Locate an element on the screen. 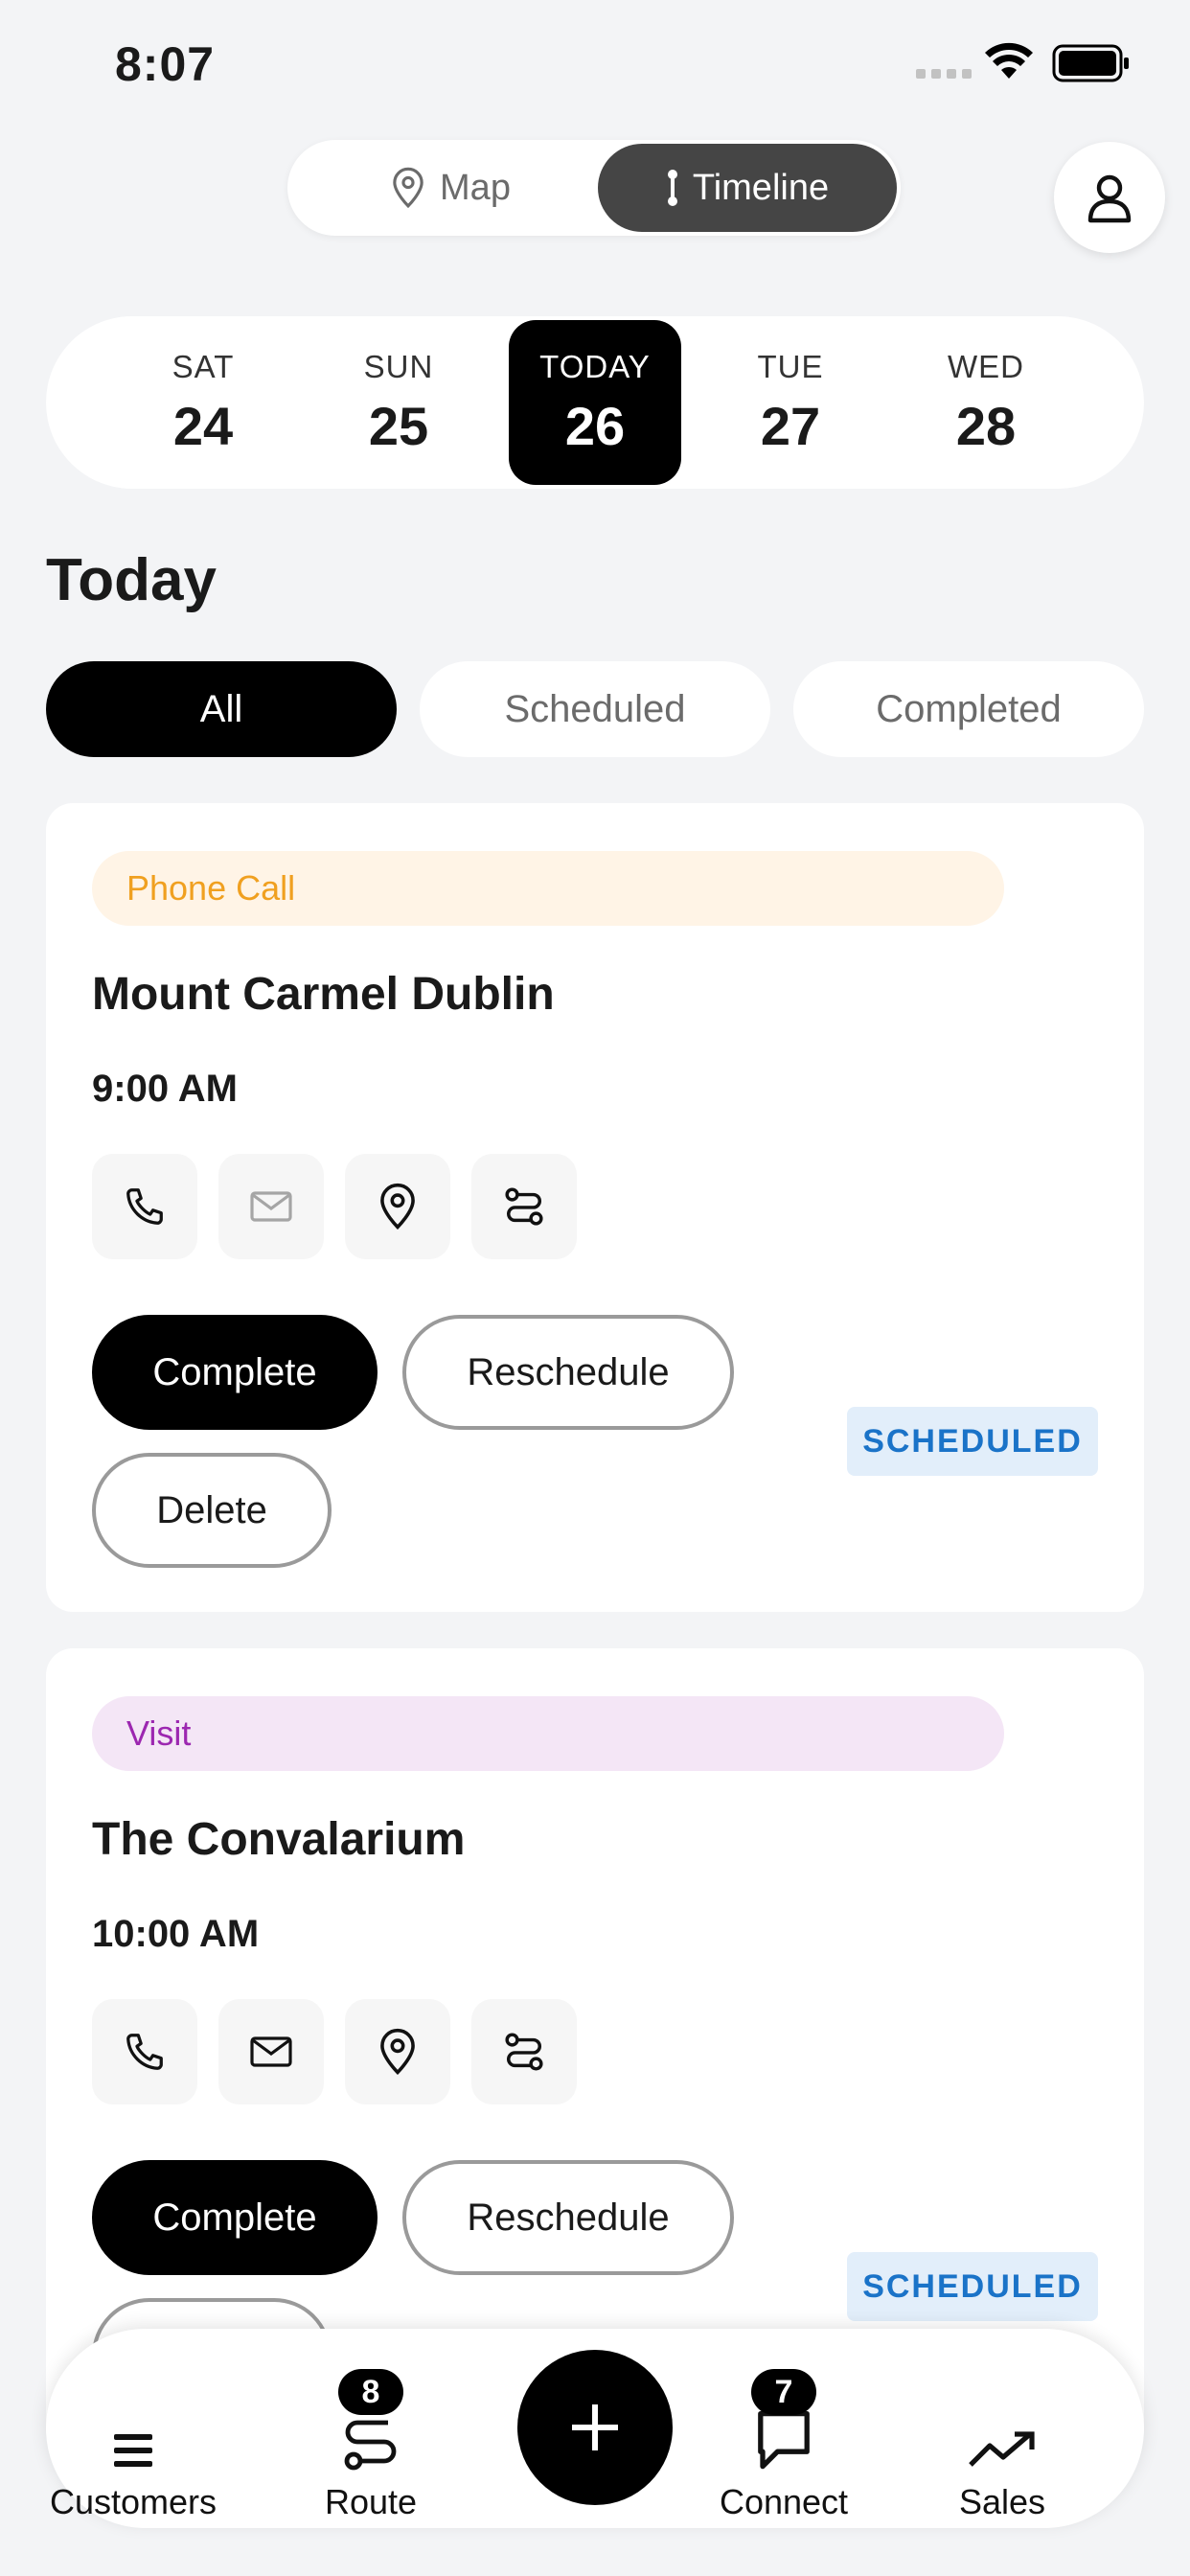 Image resolution: width=1190 pixels, height=2576 pixels. date-day: TODAY is located at coordinates (595, 366).